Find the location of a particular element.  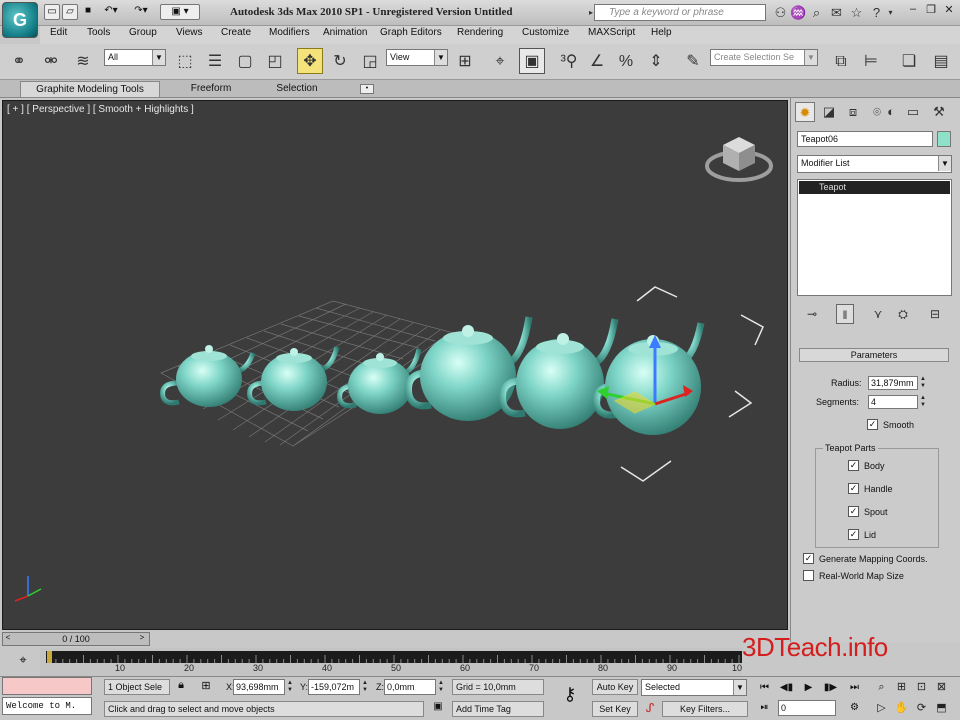

maxscript-listener-input: Welcome to M. is located at coordinates (47, 706).